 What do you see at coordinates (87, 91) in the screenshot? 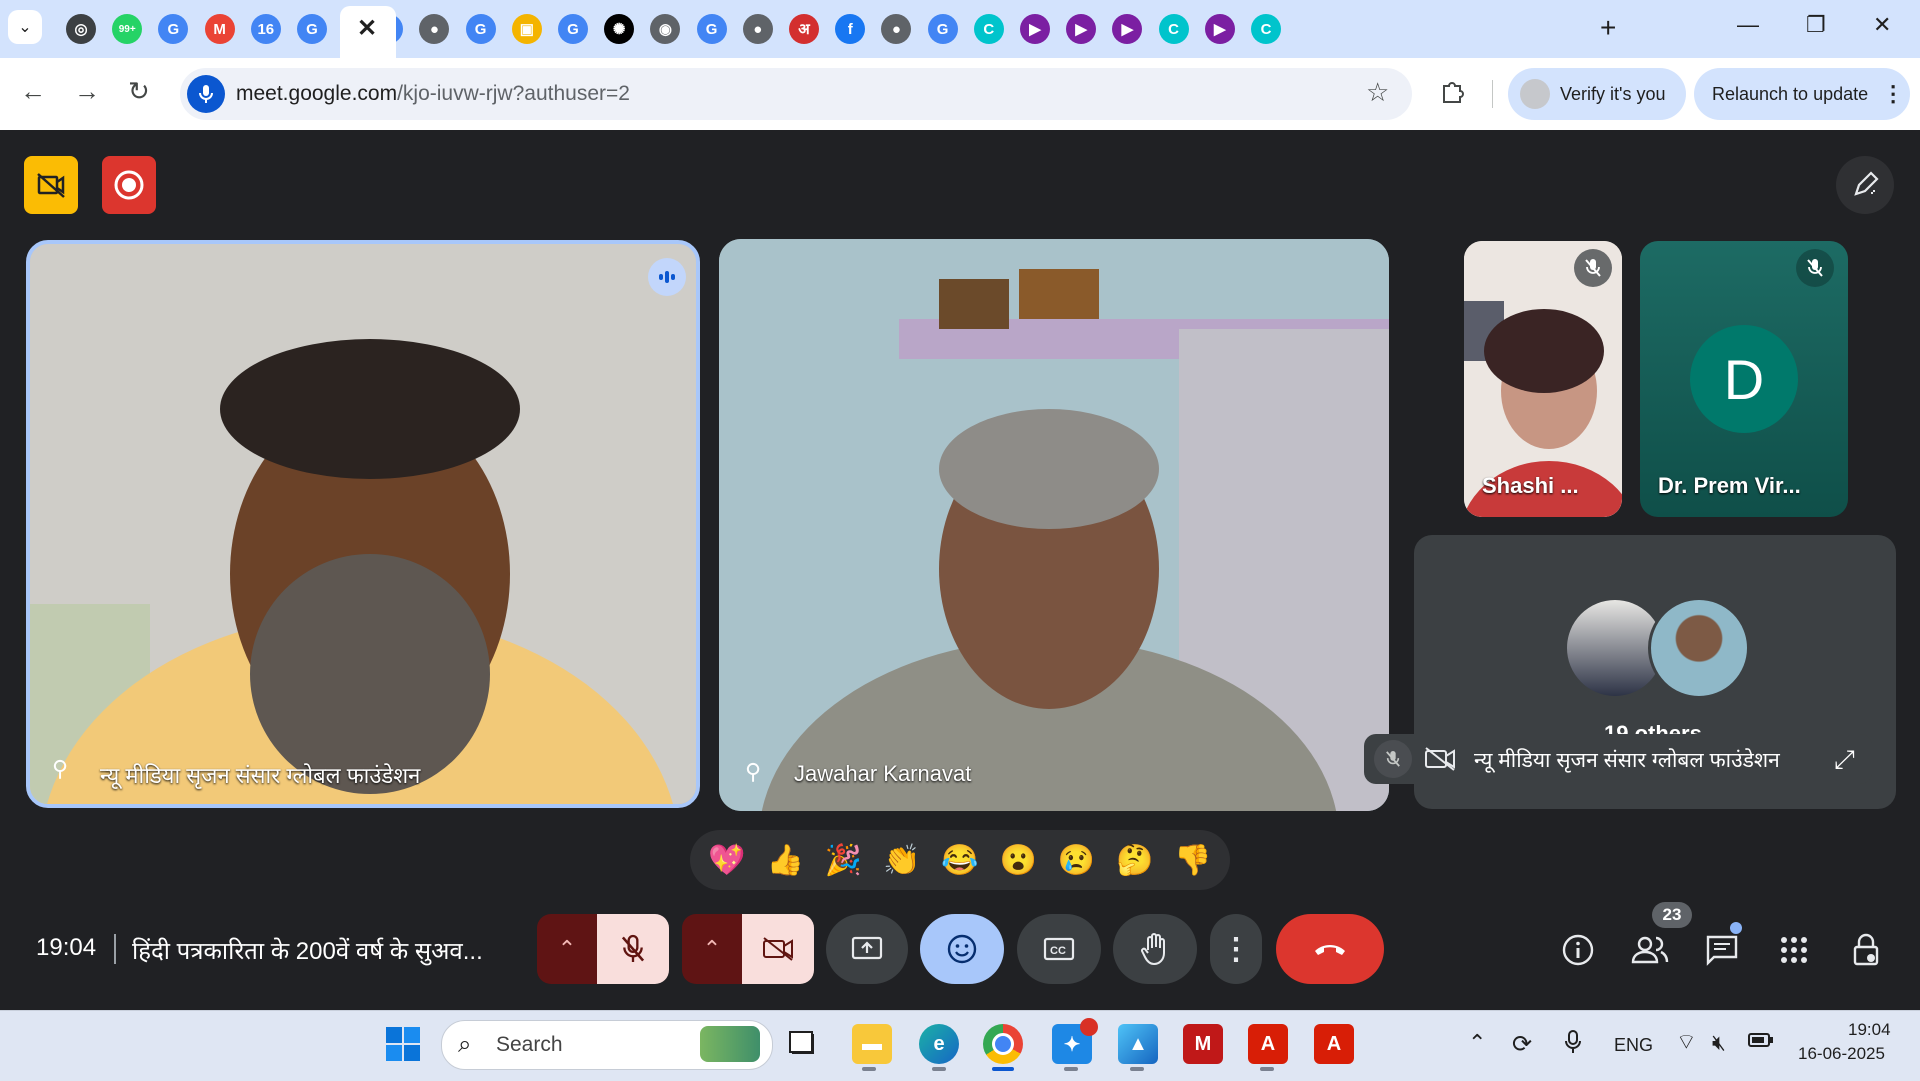
I see `forward-icon: →` at bounding box center [87, 91].